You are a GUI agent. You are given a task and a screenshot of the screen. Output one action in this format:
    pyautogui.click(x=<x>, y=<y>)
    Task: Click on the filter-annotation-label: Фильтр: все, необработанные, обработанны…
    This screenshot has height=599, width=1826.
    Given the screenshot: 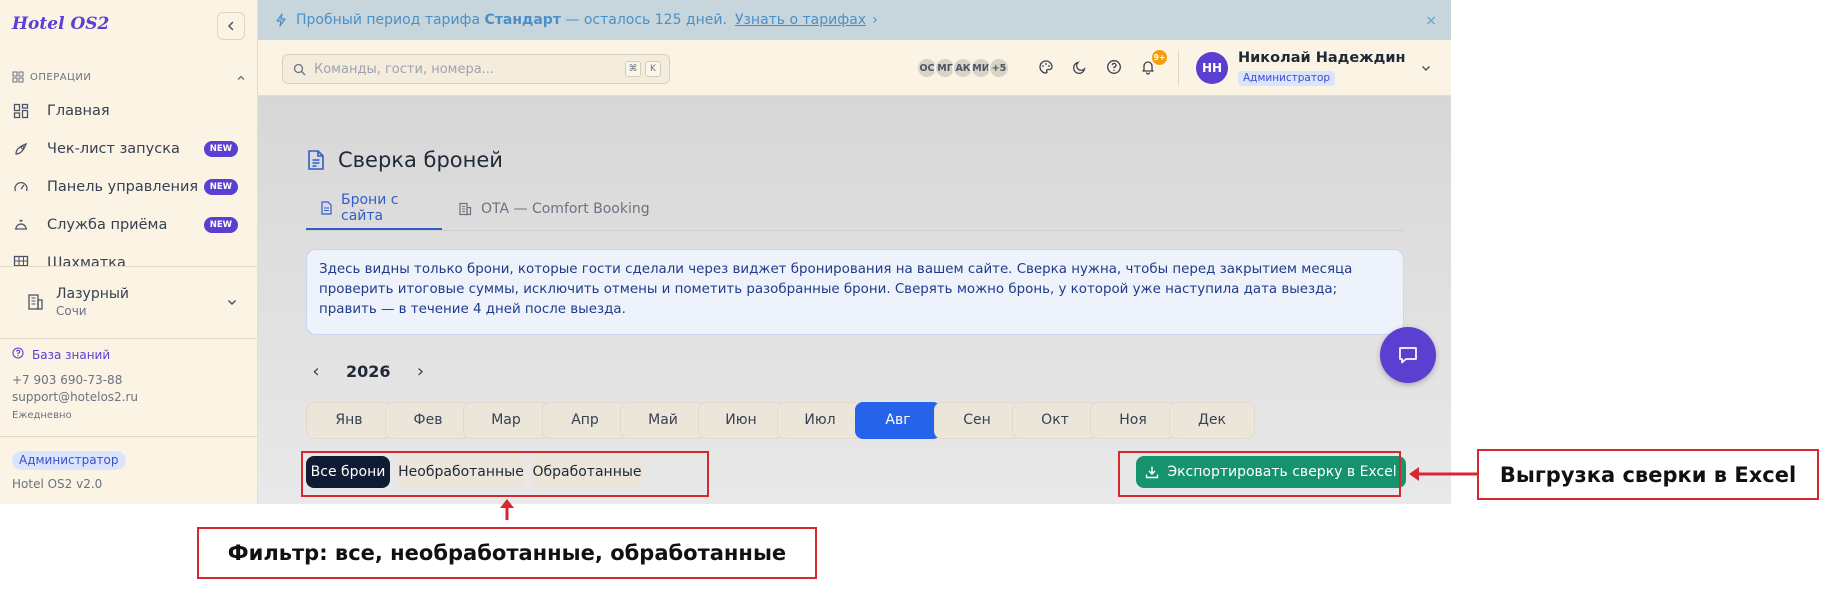 What is the action you would take?
    pyautogui.click(x=507, y=553)
    